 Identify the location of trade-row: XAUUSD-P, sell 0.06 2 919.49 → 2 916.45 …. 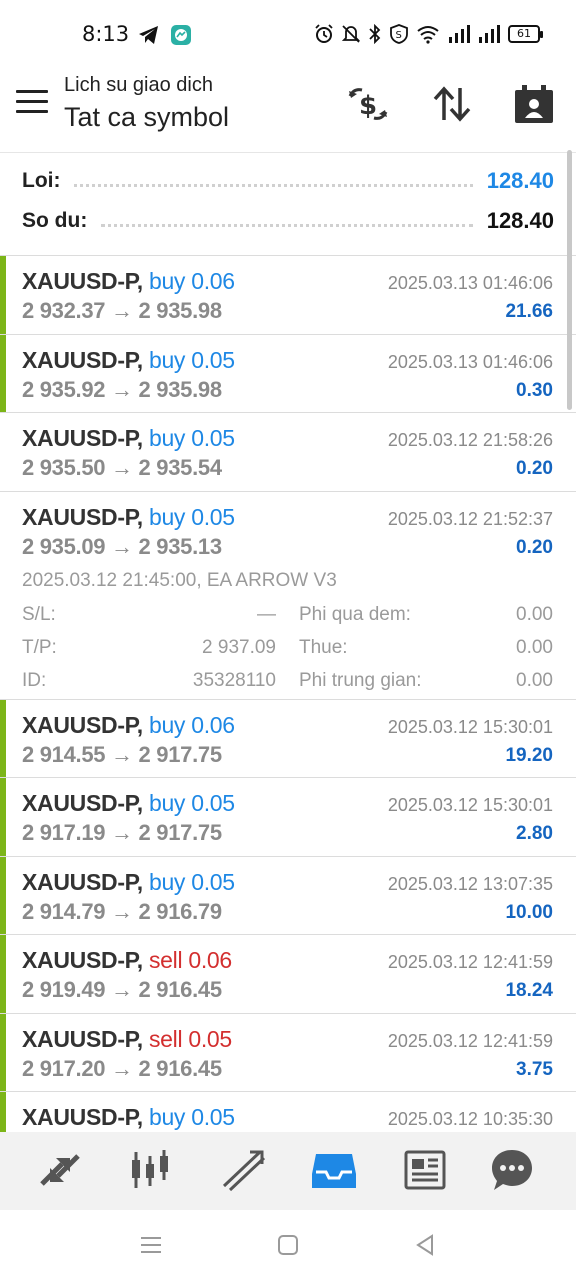
(288, 974).